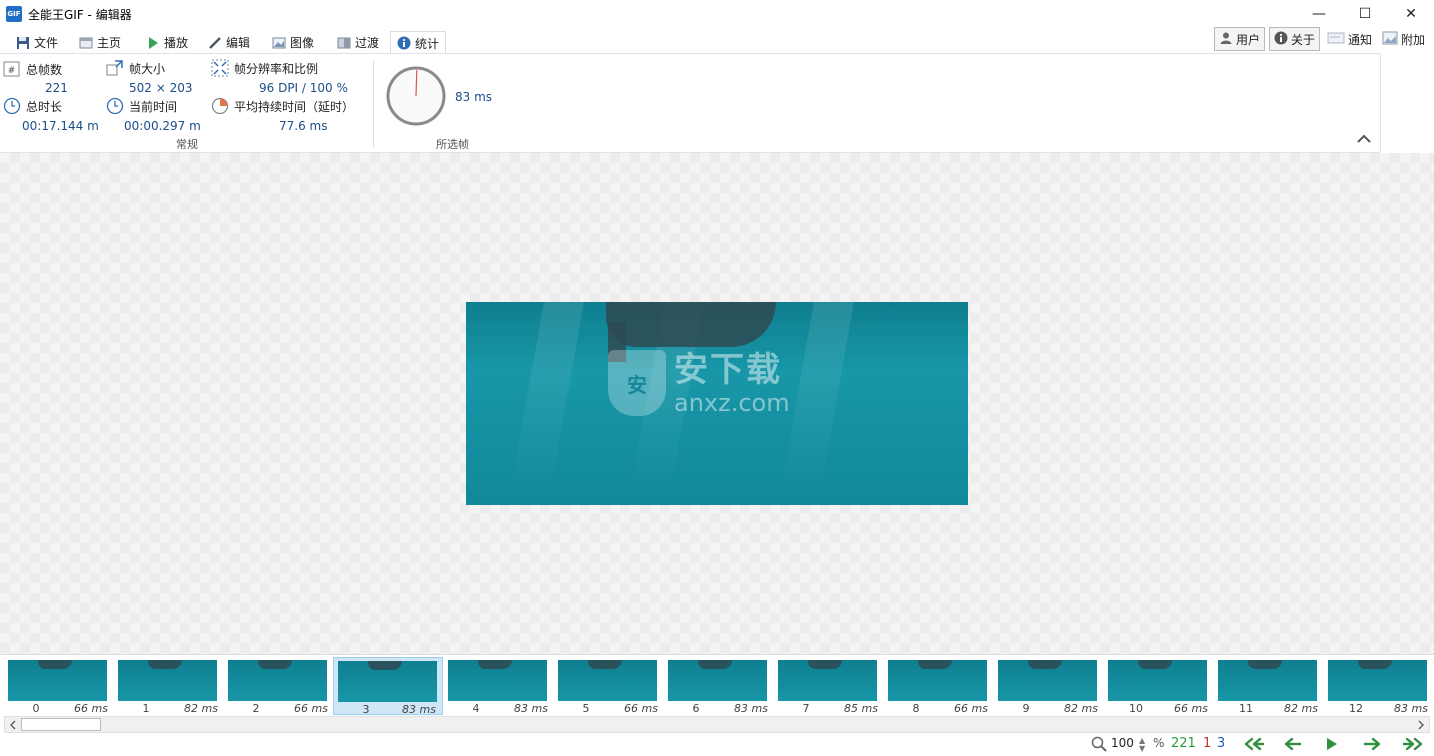  What do you see at coordinates (344, 43) in the screenshot?
I see `transition-icon` at bounding box center [344, 43].